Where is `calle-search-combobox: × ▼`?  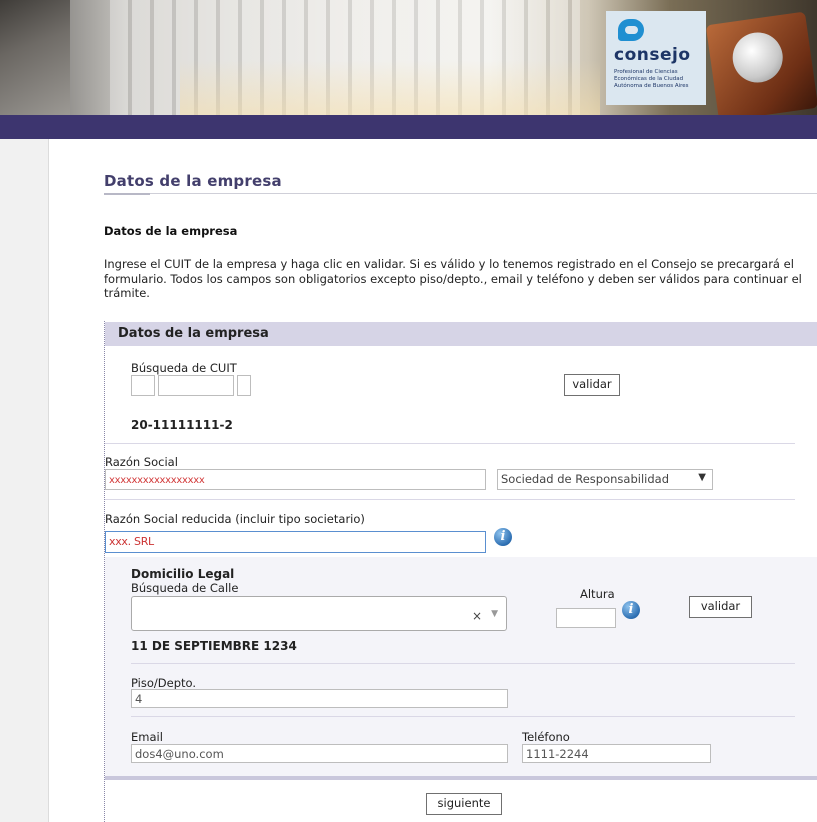
calle-search-combobox: × ▼ is located at coordinates (319, 613).